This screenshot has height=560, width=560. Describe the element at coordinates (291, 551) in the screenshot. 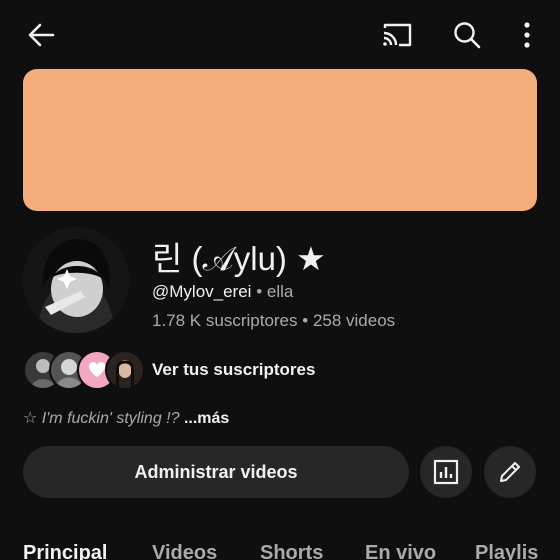

I see `tab-shorts: Shorts` at that location.